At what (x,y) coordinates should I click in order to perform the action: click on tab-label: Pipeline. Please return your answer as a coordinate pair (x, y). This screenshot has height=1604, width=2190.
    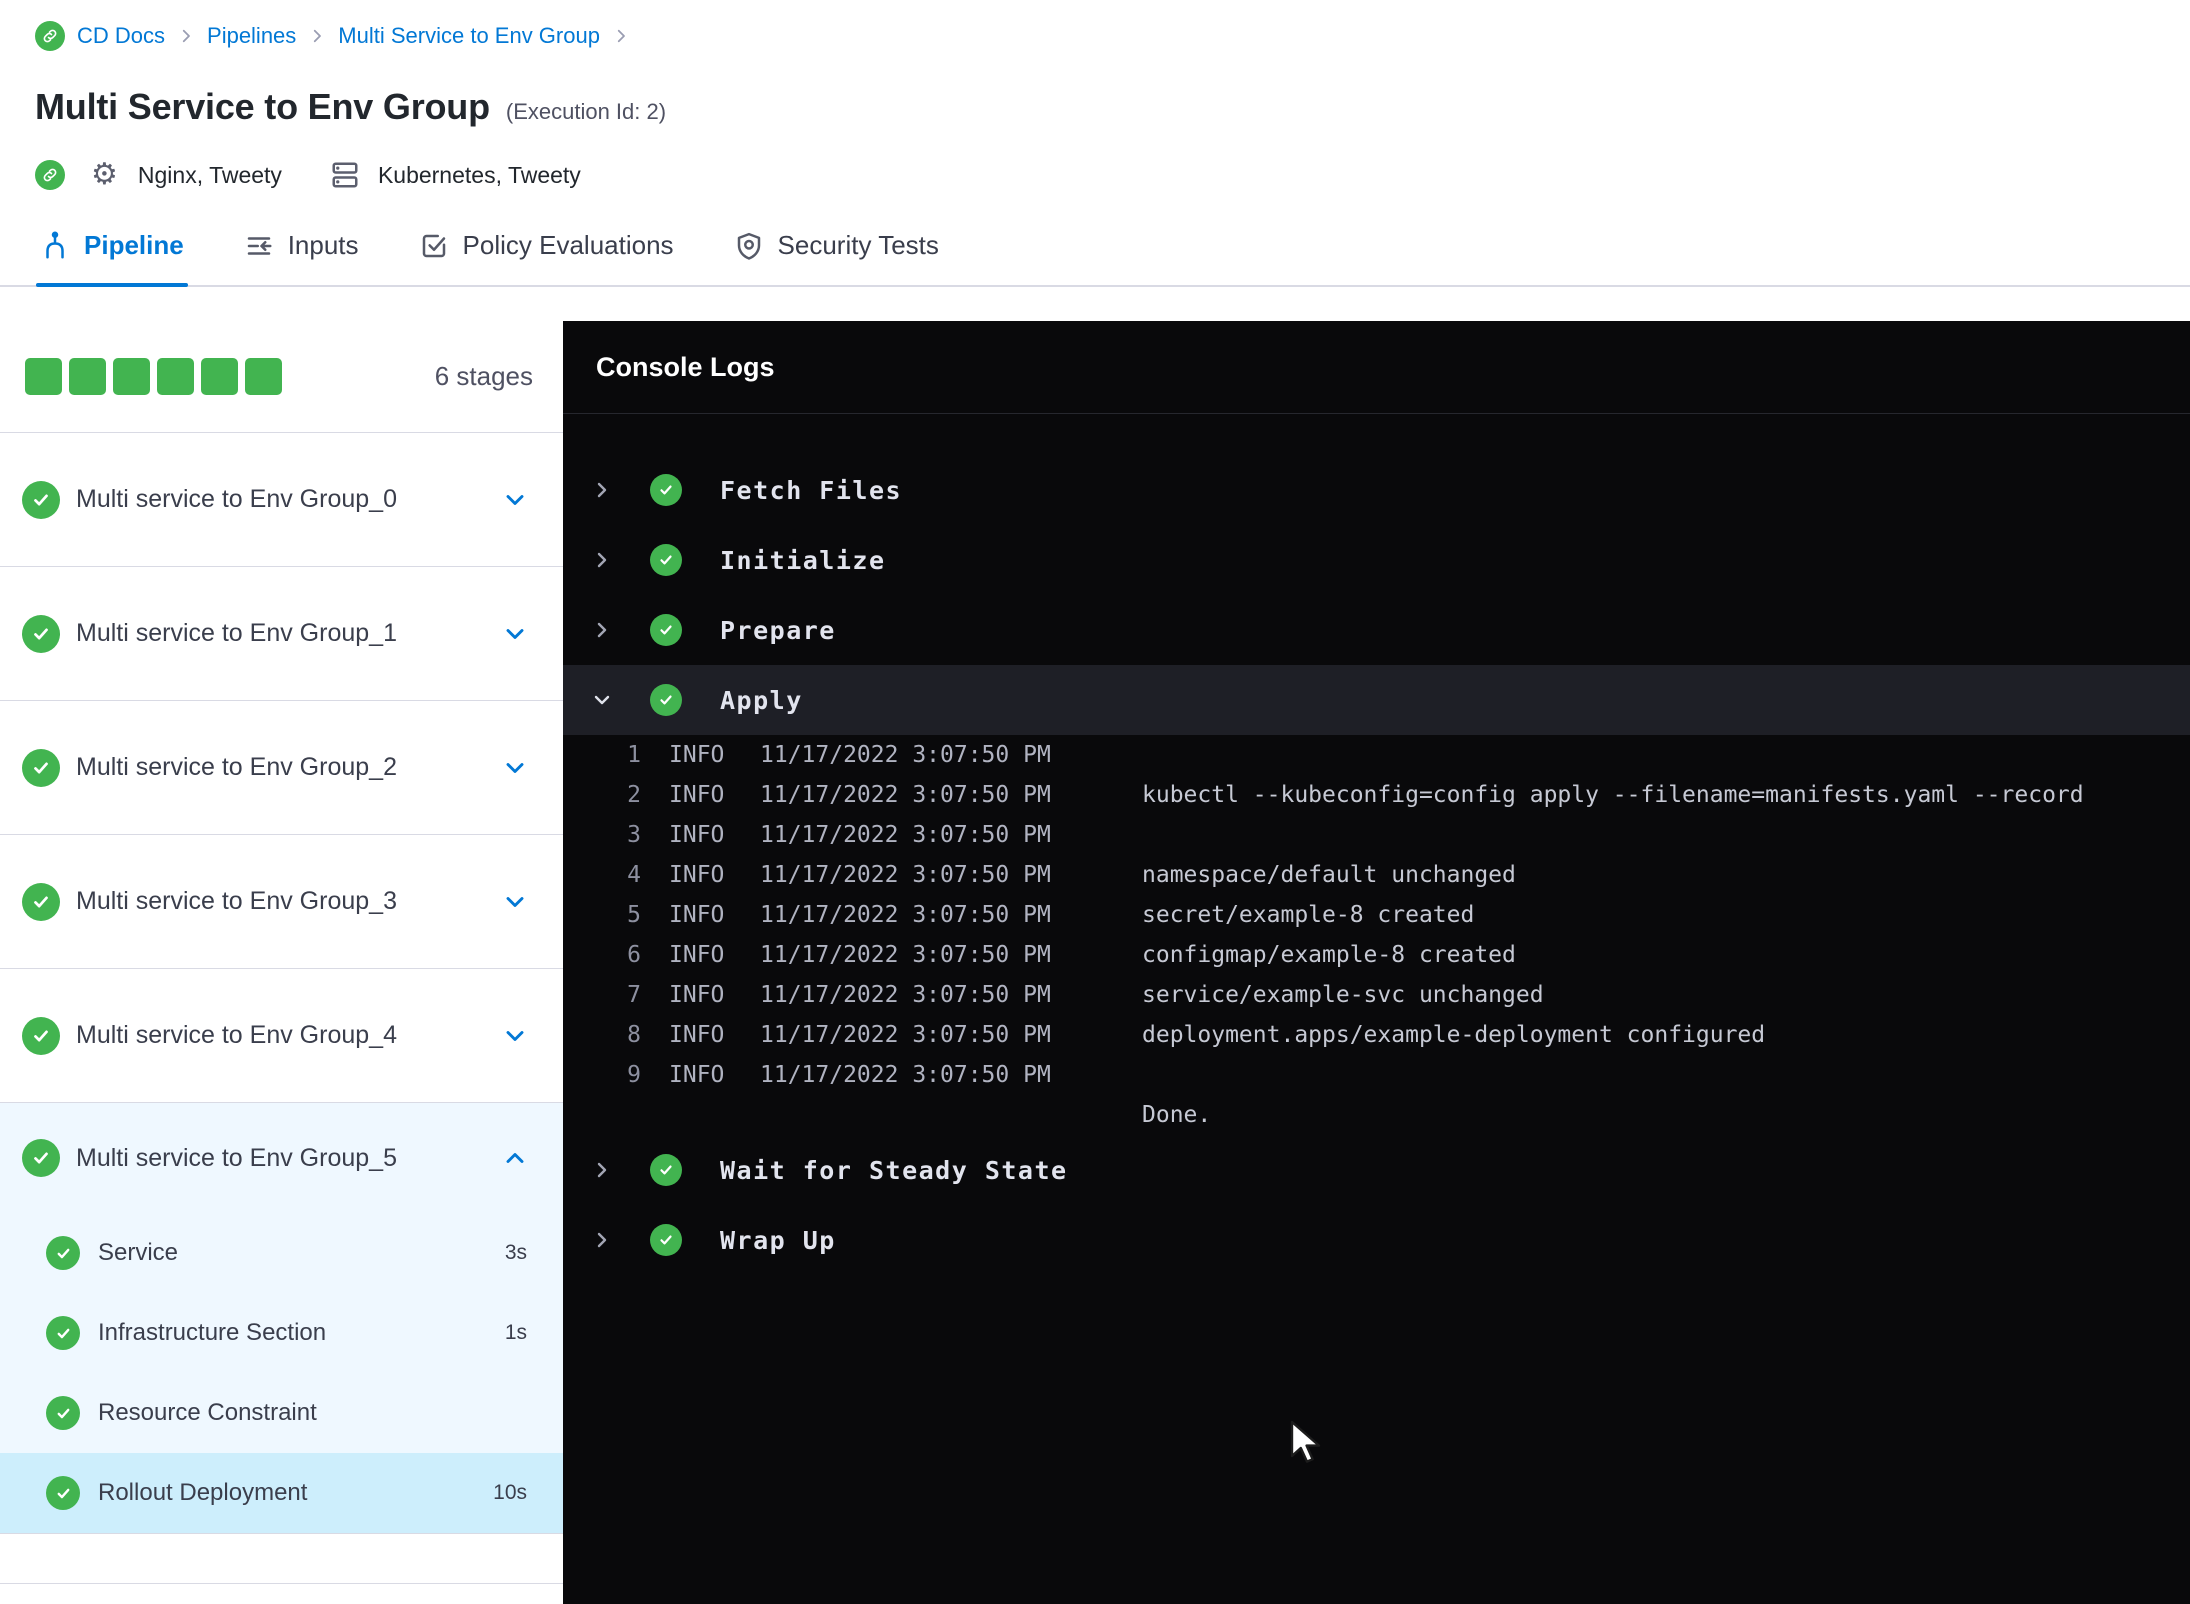
    Looking at the image, I should click on (134, 245).